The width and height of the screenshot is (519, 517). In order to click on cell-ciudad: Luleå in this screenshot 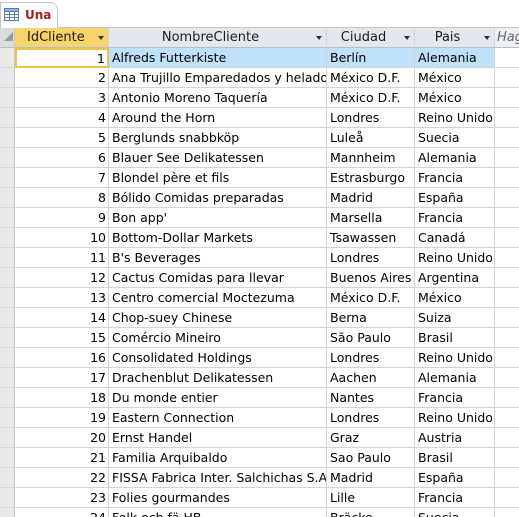, I will do `click(371, 138)`.